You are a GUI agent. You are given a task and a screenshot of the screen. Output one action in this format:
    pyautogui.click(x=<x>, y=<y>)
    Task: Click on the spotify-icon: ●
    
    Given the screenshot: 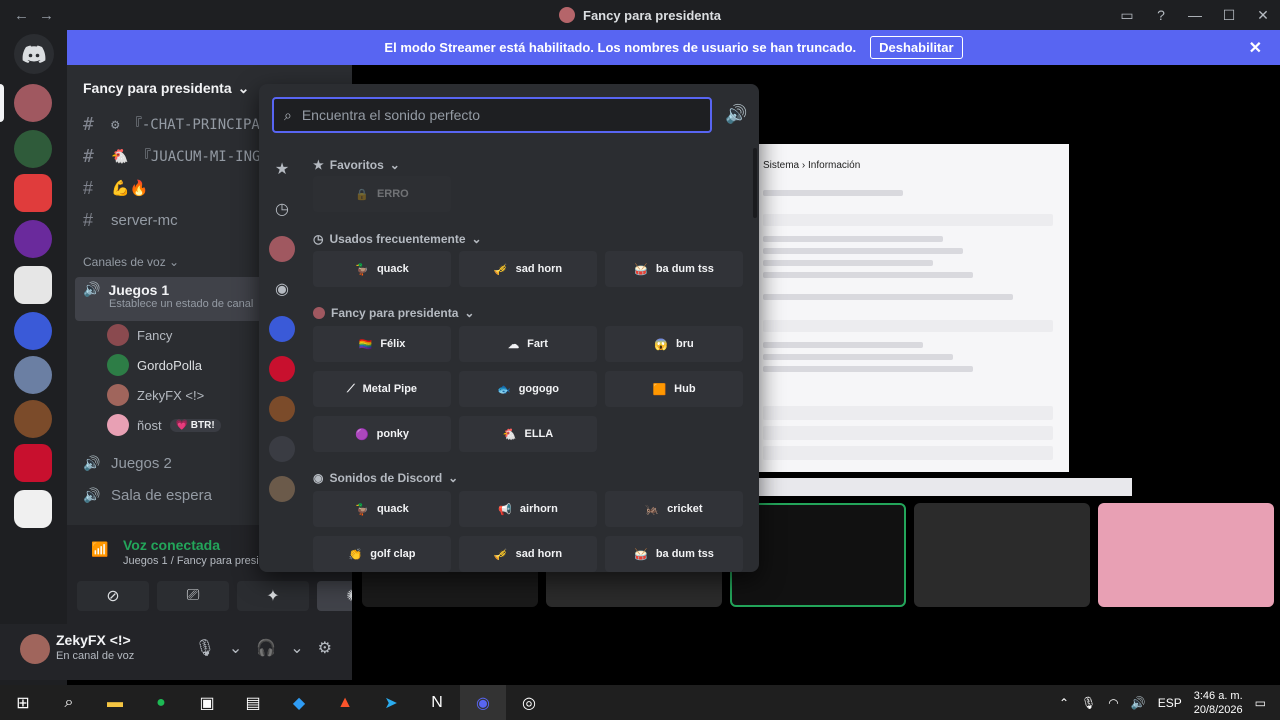 What is the action you would take?
    pyautogui.click(x=161, y=702)
    